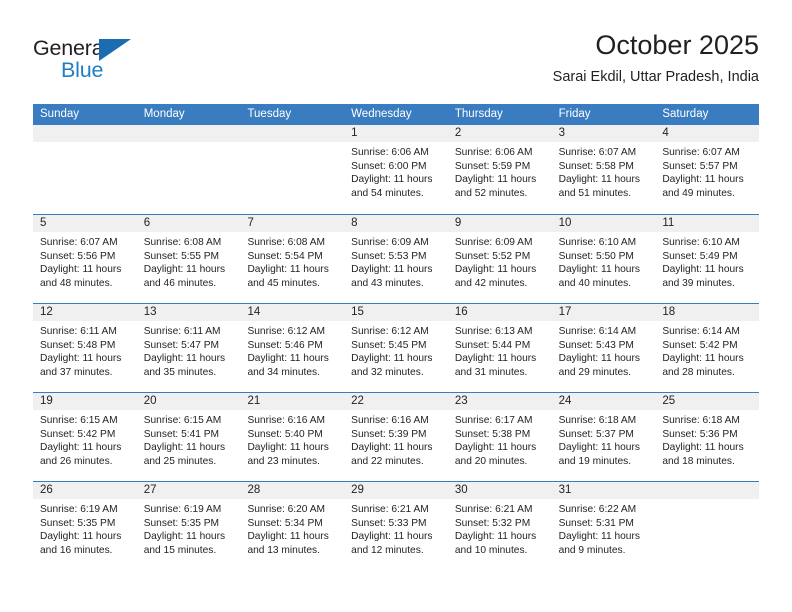 The width and height of the screenshot is (792, 612). Describe the element at coordinates (499, 490) in the screenshot. I see `day-number: 30` at that location.